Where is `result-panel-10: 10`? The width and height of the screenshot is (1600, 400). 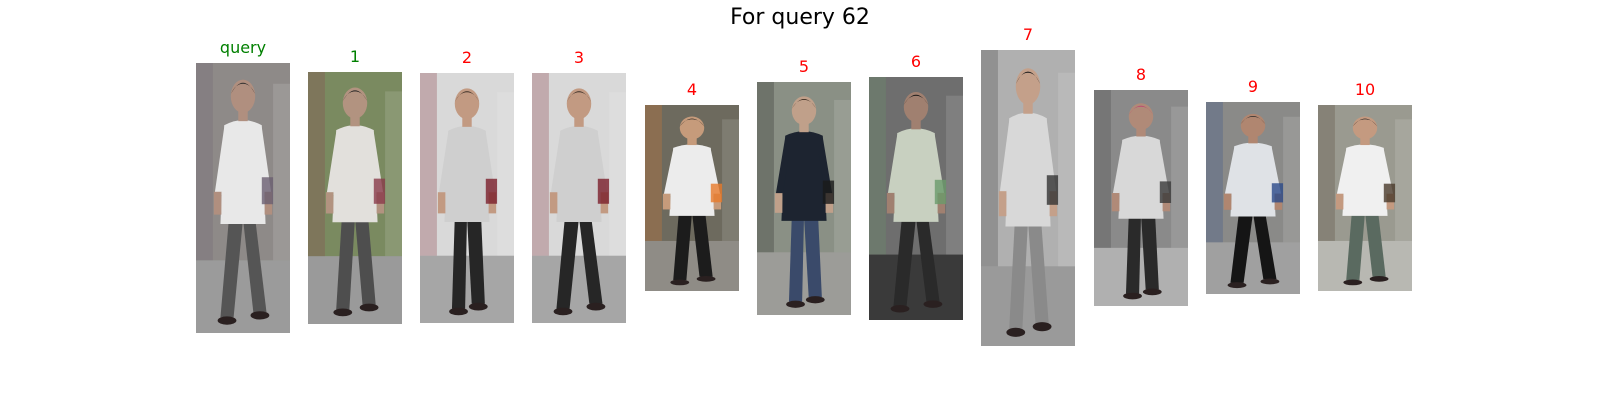 result-panel-10: 10 is located at coordinates (1365, 186).